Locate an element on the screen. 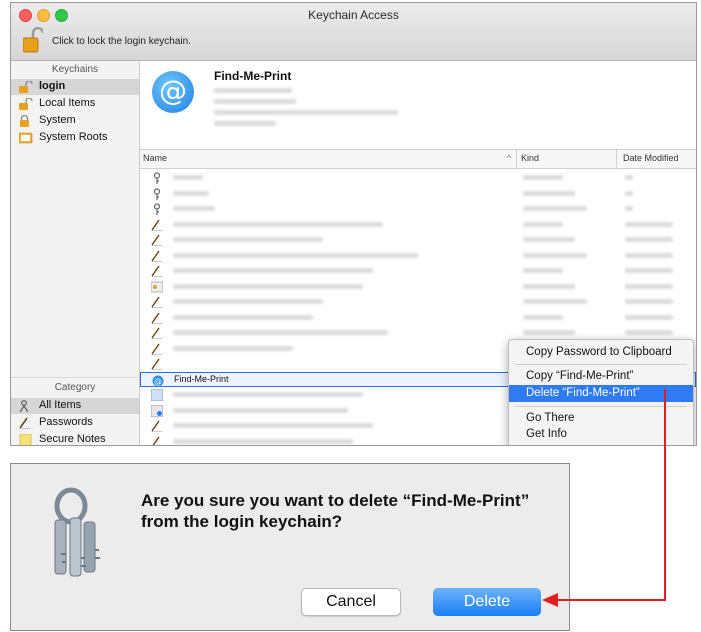 This screenshot has height=632, width=701. certificate-icon is located at coordinates (157, 286).